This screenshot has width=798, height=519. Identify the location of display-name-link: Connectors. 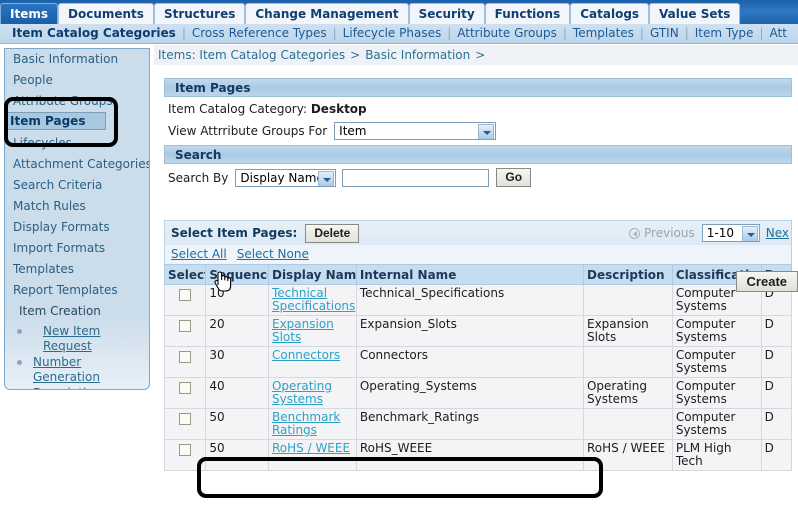
(306, 355).